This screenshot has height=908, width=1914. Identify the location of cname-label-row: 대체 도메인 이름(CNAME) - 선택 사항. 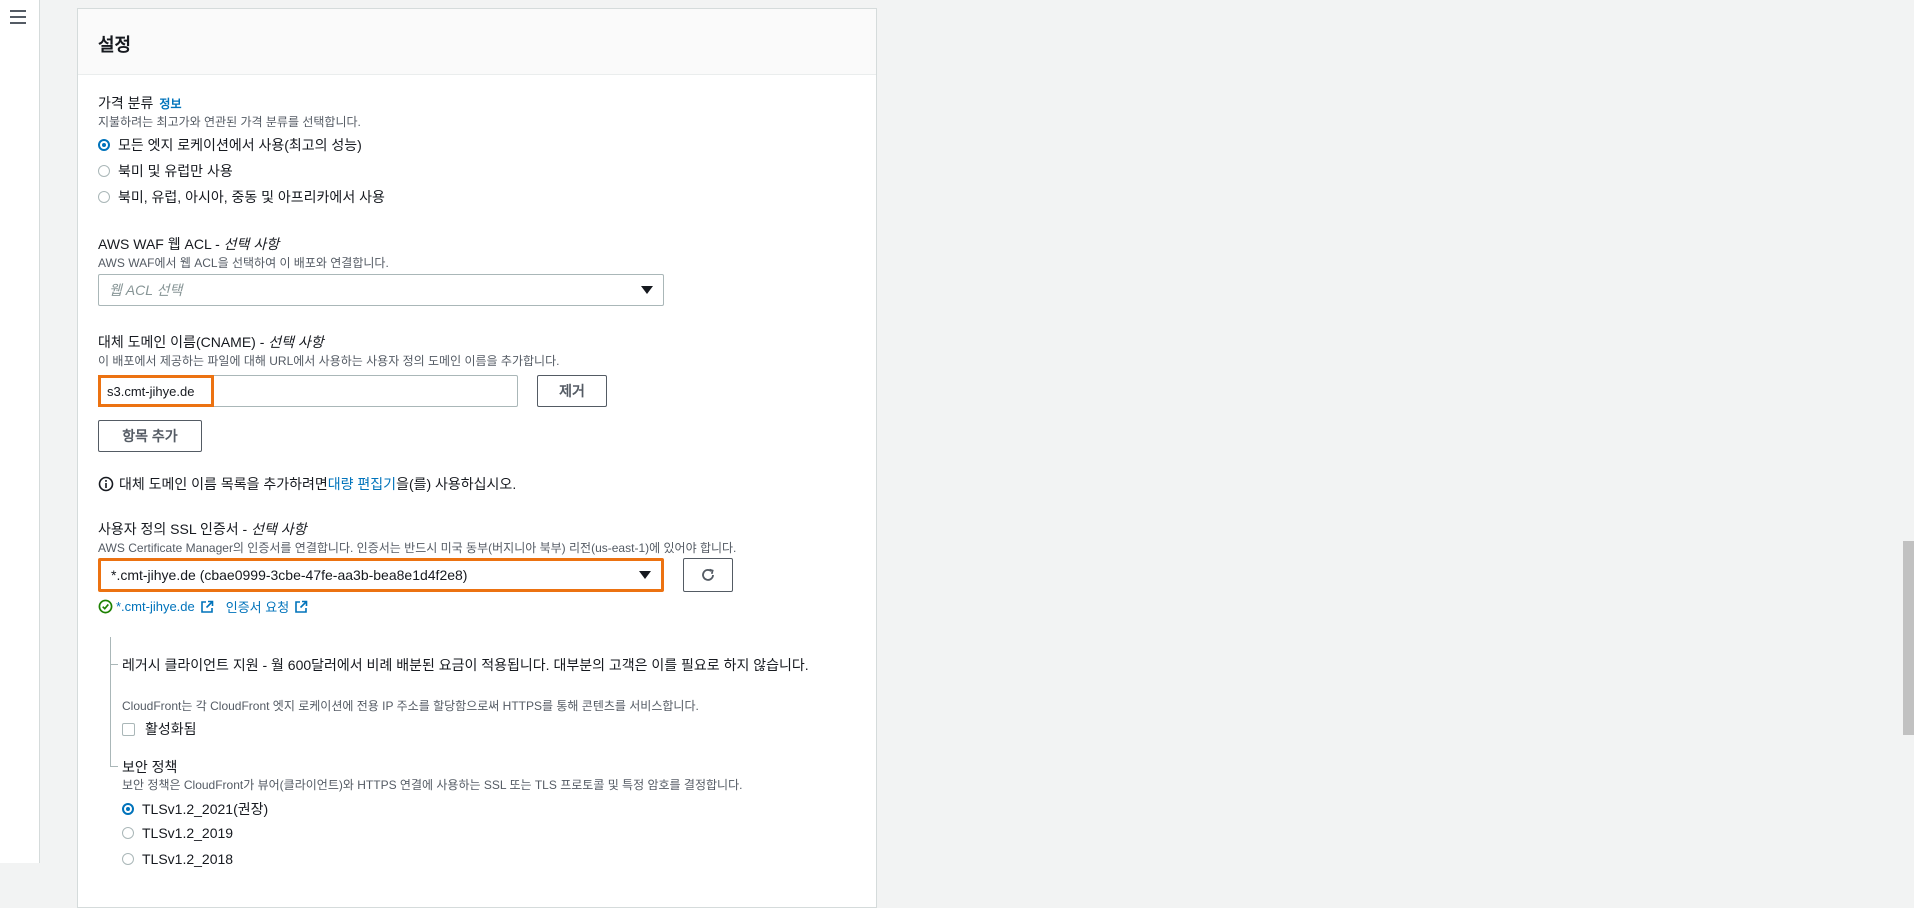
(211, 342).